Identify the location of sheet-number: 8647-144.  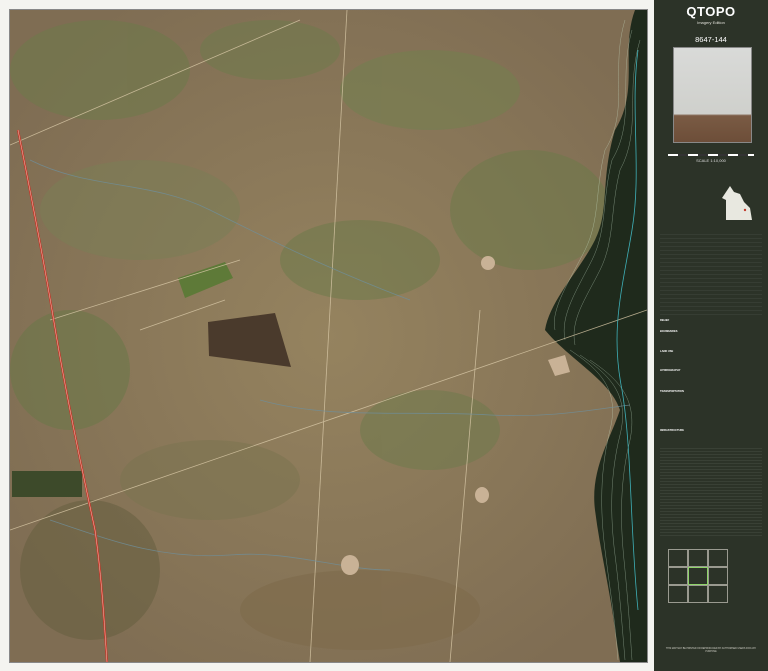
(711, 39).